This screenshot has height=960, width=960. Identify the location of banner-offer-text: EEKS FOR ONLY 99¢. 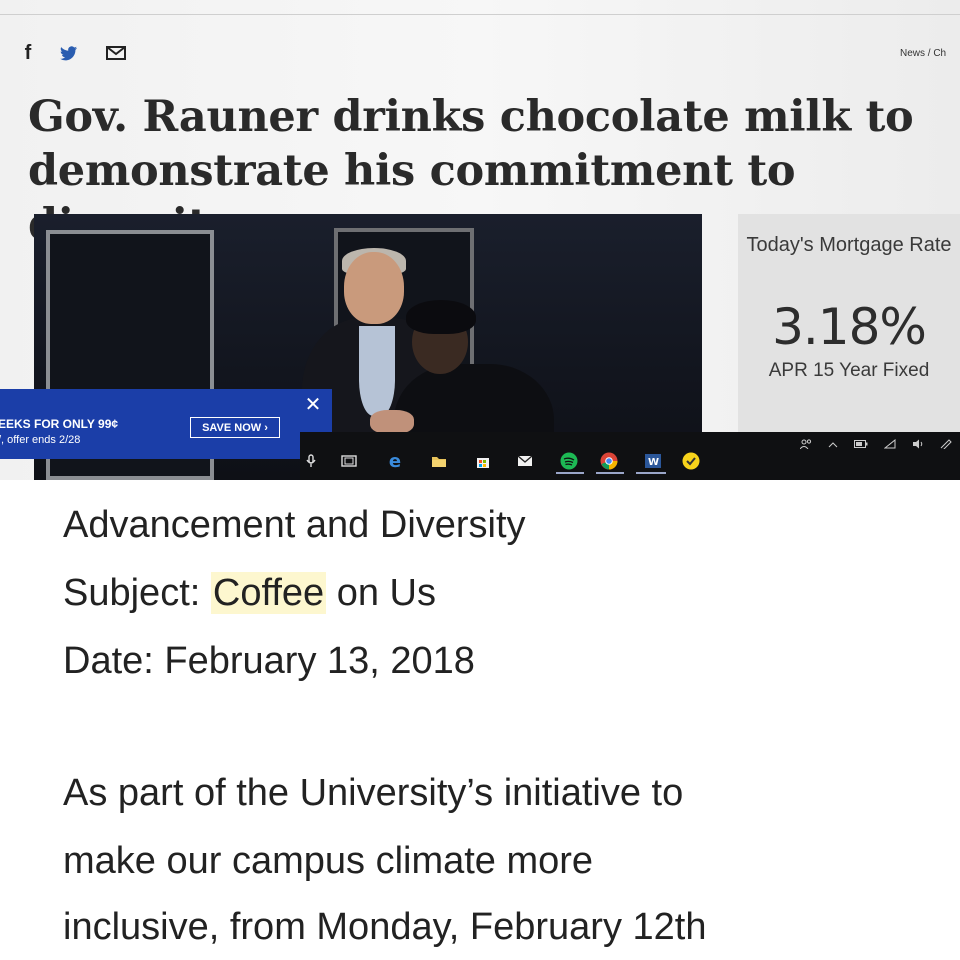
(59, 424).